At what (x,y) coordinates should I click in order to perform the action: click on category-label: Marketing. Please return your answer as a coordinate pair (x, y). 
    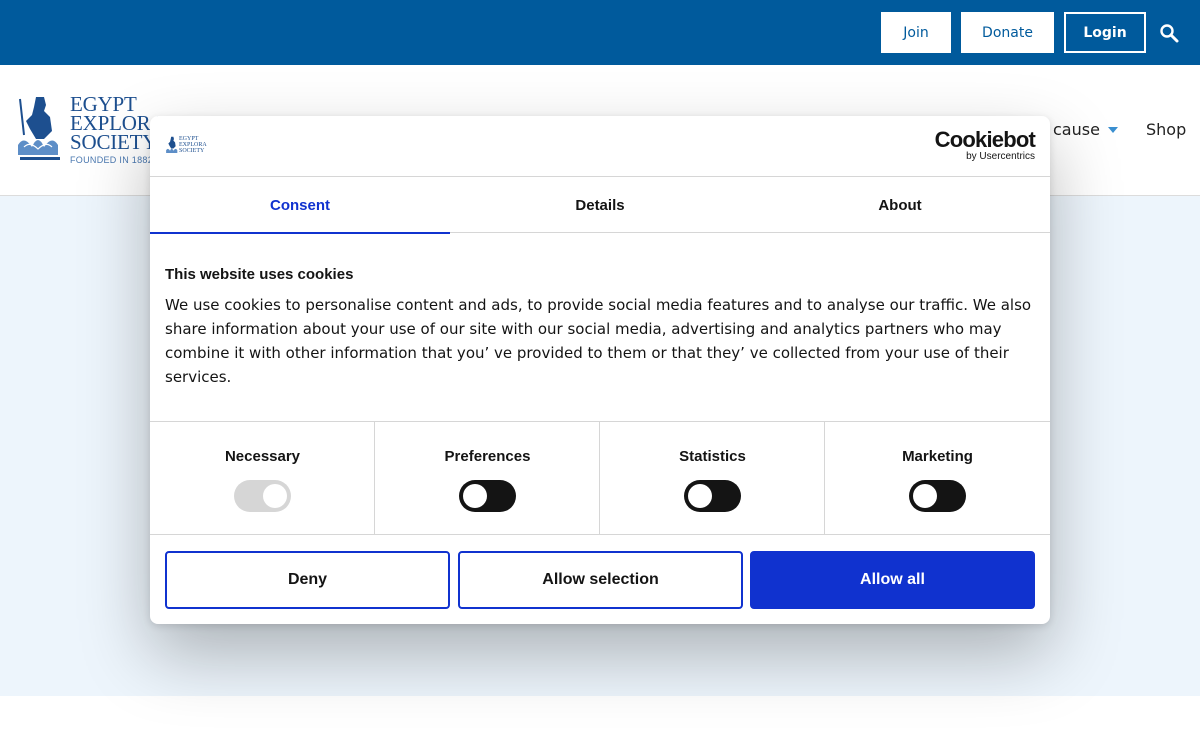
    Looking at the image, I should click on (937, 456).